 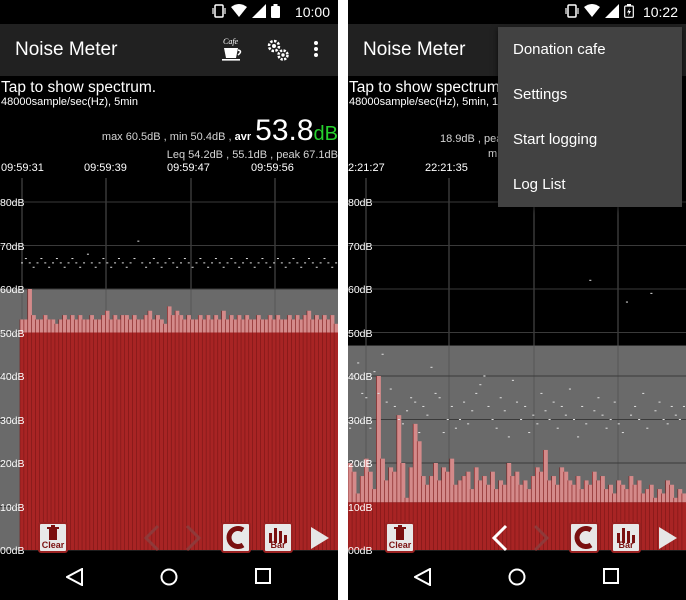 What do you see at coordinates (366, 168) in the screenshot?
I see `time-label: 2:21:27` at bounding box center [366, 168].